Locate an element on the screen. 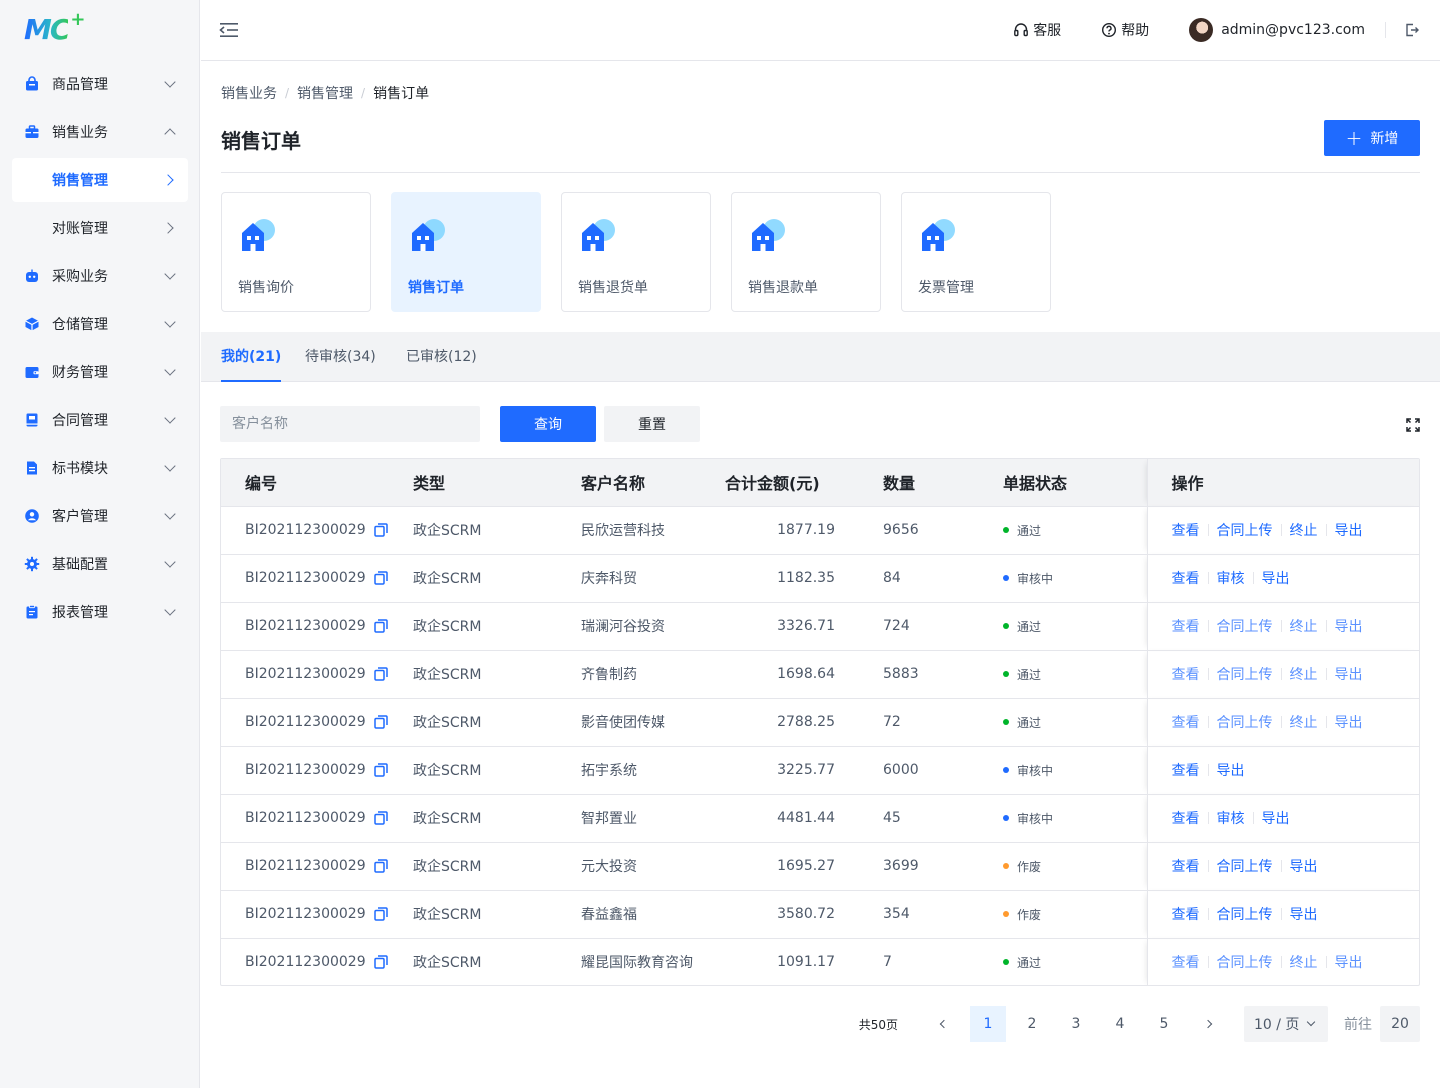 Image resolution: width=1440 pixels, height=1088 pixels. page-number-button: 2 is located at coordinates (1032, 1024).